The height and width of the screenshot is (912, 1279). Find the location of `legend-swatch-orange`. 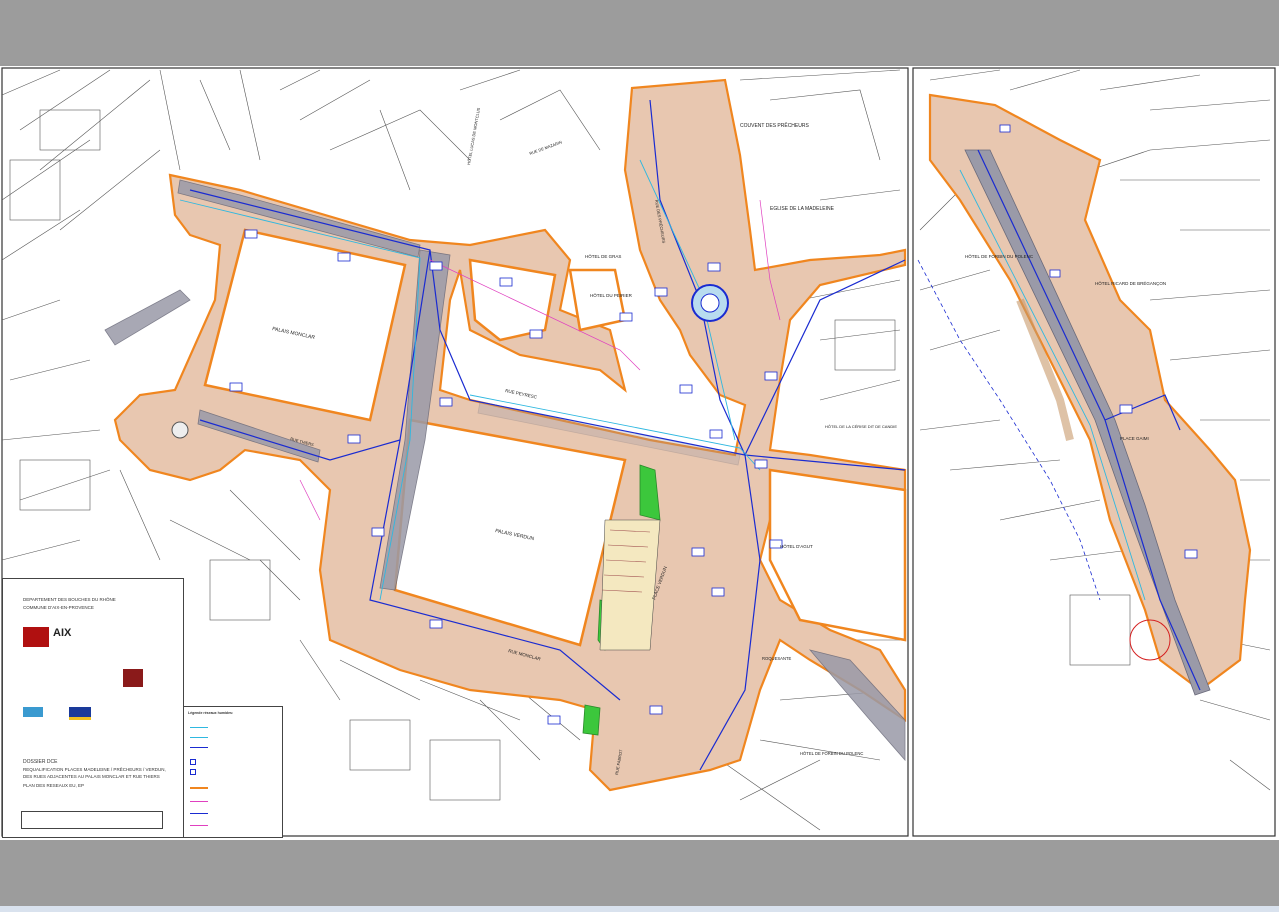

legend-swatch-orange is located at coordinates (199, 788).